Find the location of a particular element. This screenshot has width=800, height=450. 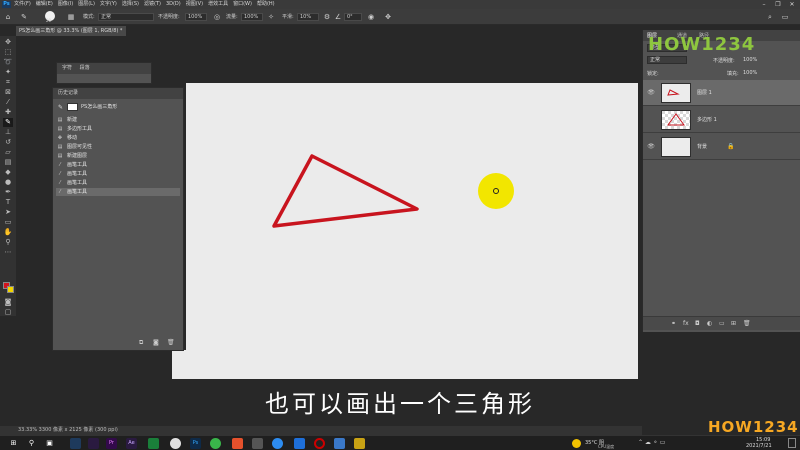

menu-window: 窗口(W) is located at coordinates (242, 4).